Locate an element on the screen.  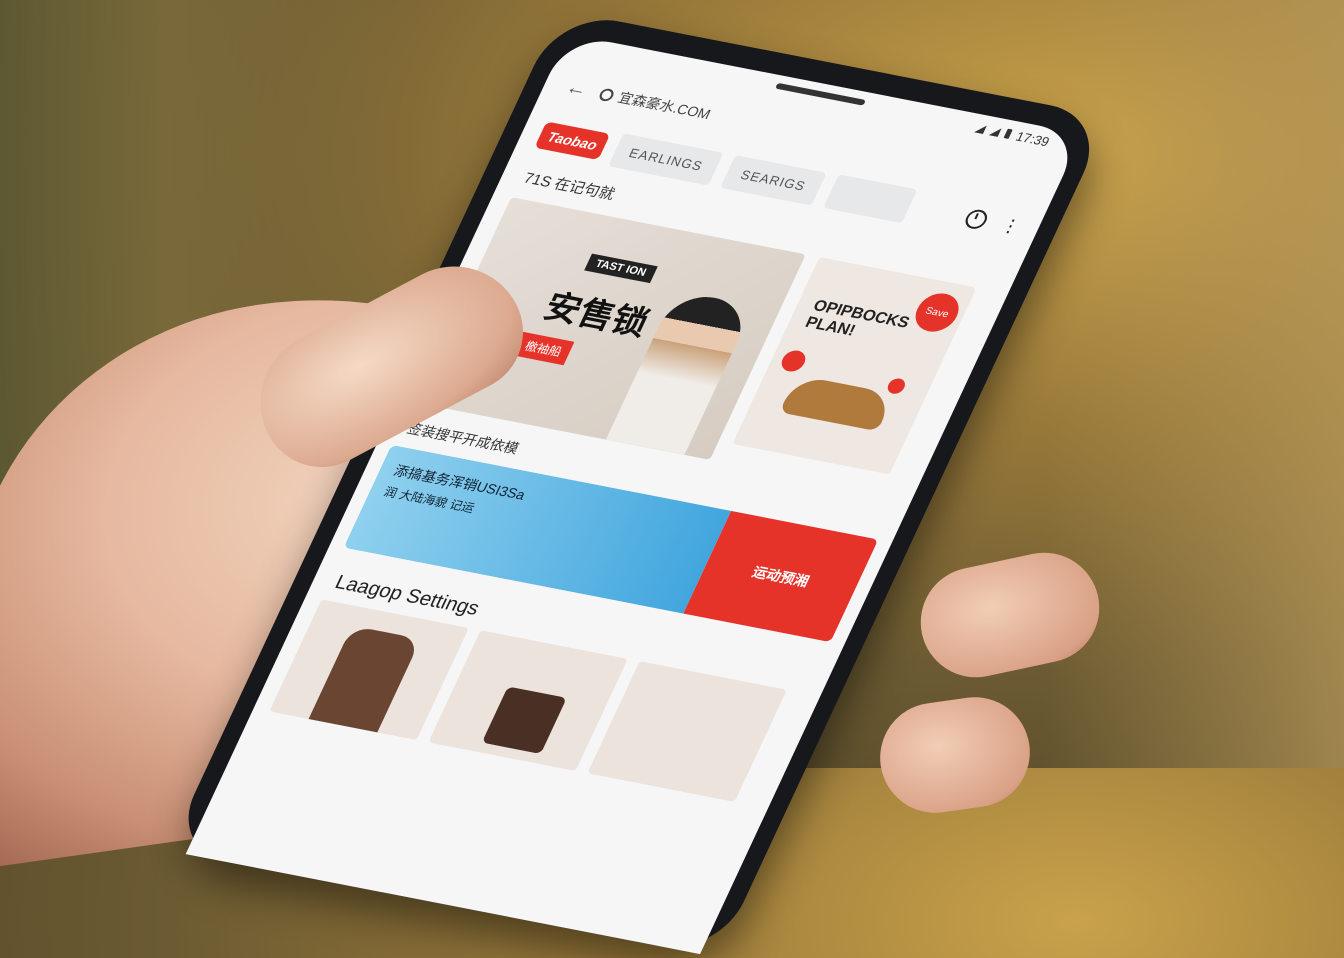
tab-searigs: SEARIGS is located at coordinates (773, 180).